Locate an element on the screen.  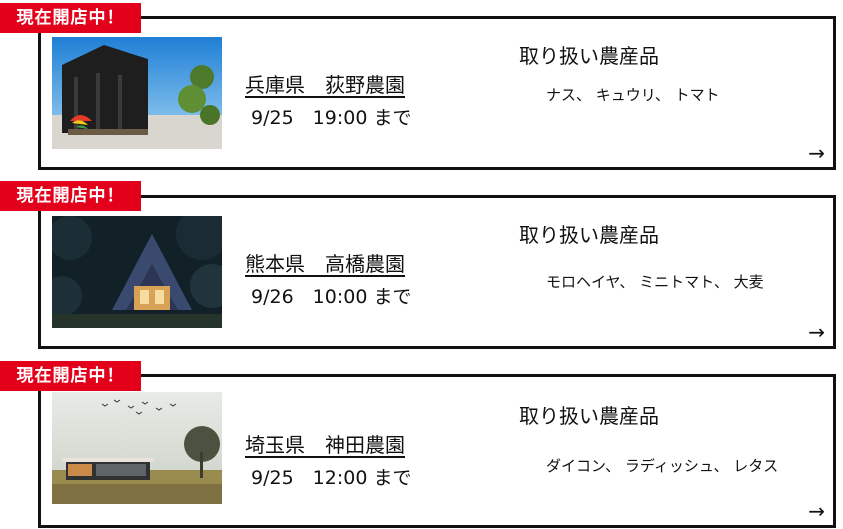
deadline-text: 9/25 12:00 まで is located at coordinates (331, 478).